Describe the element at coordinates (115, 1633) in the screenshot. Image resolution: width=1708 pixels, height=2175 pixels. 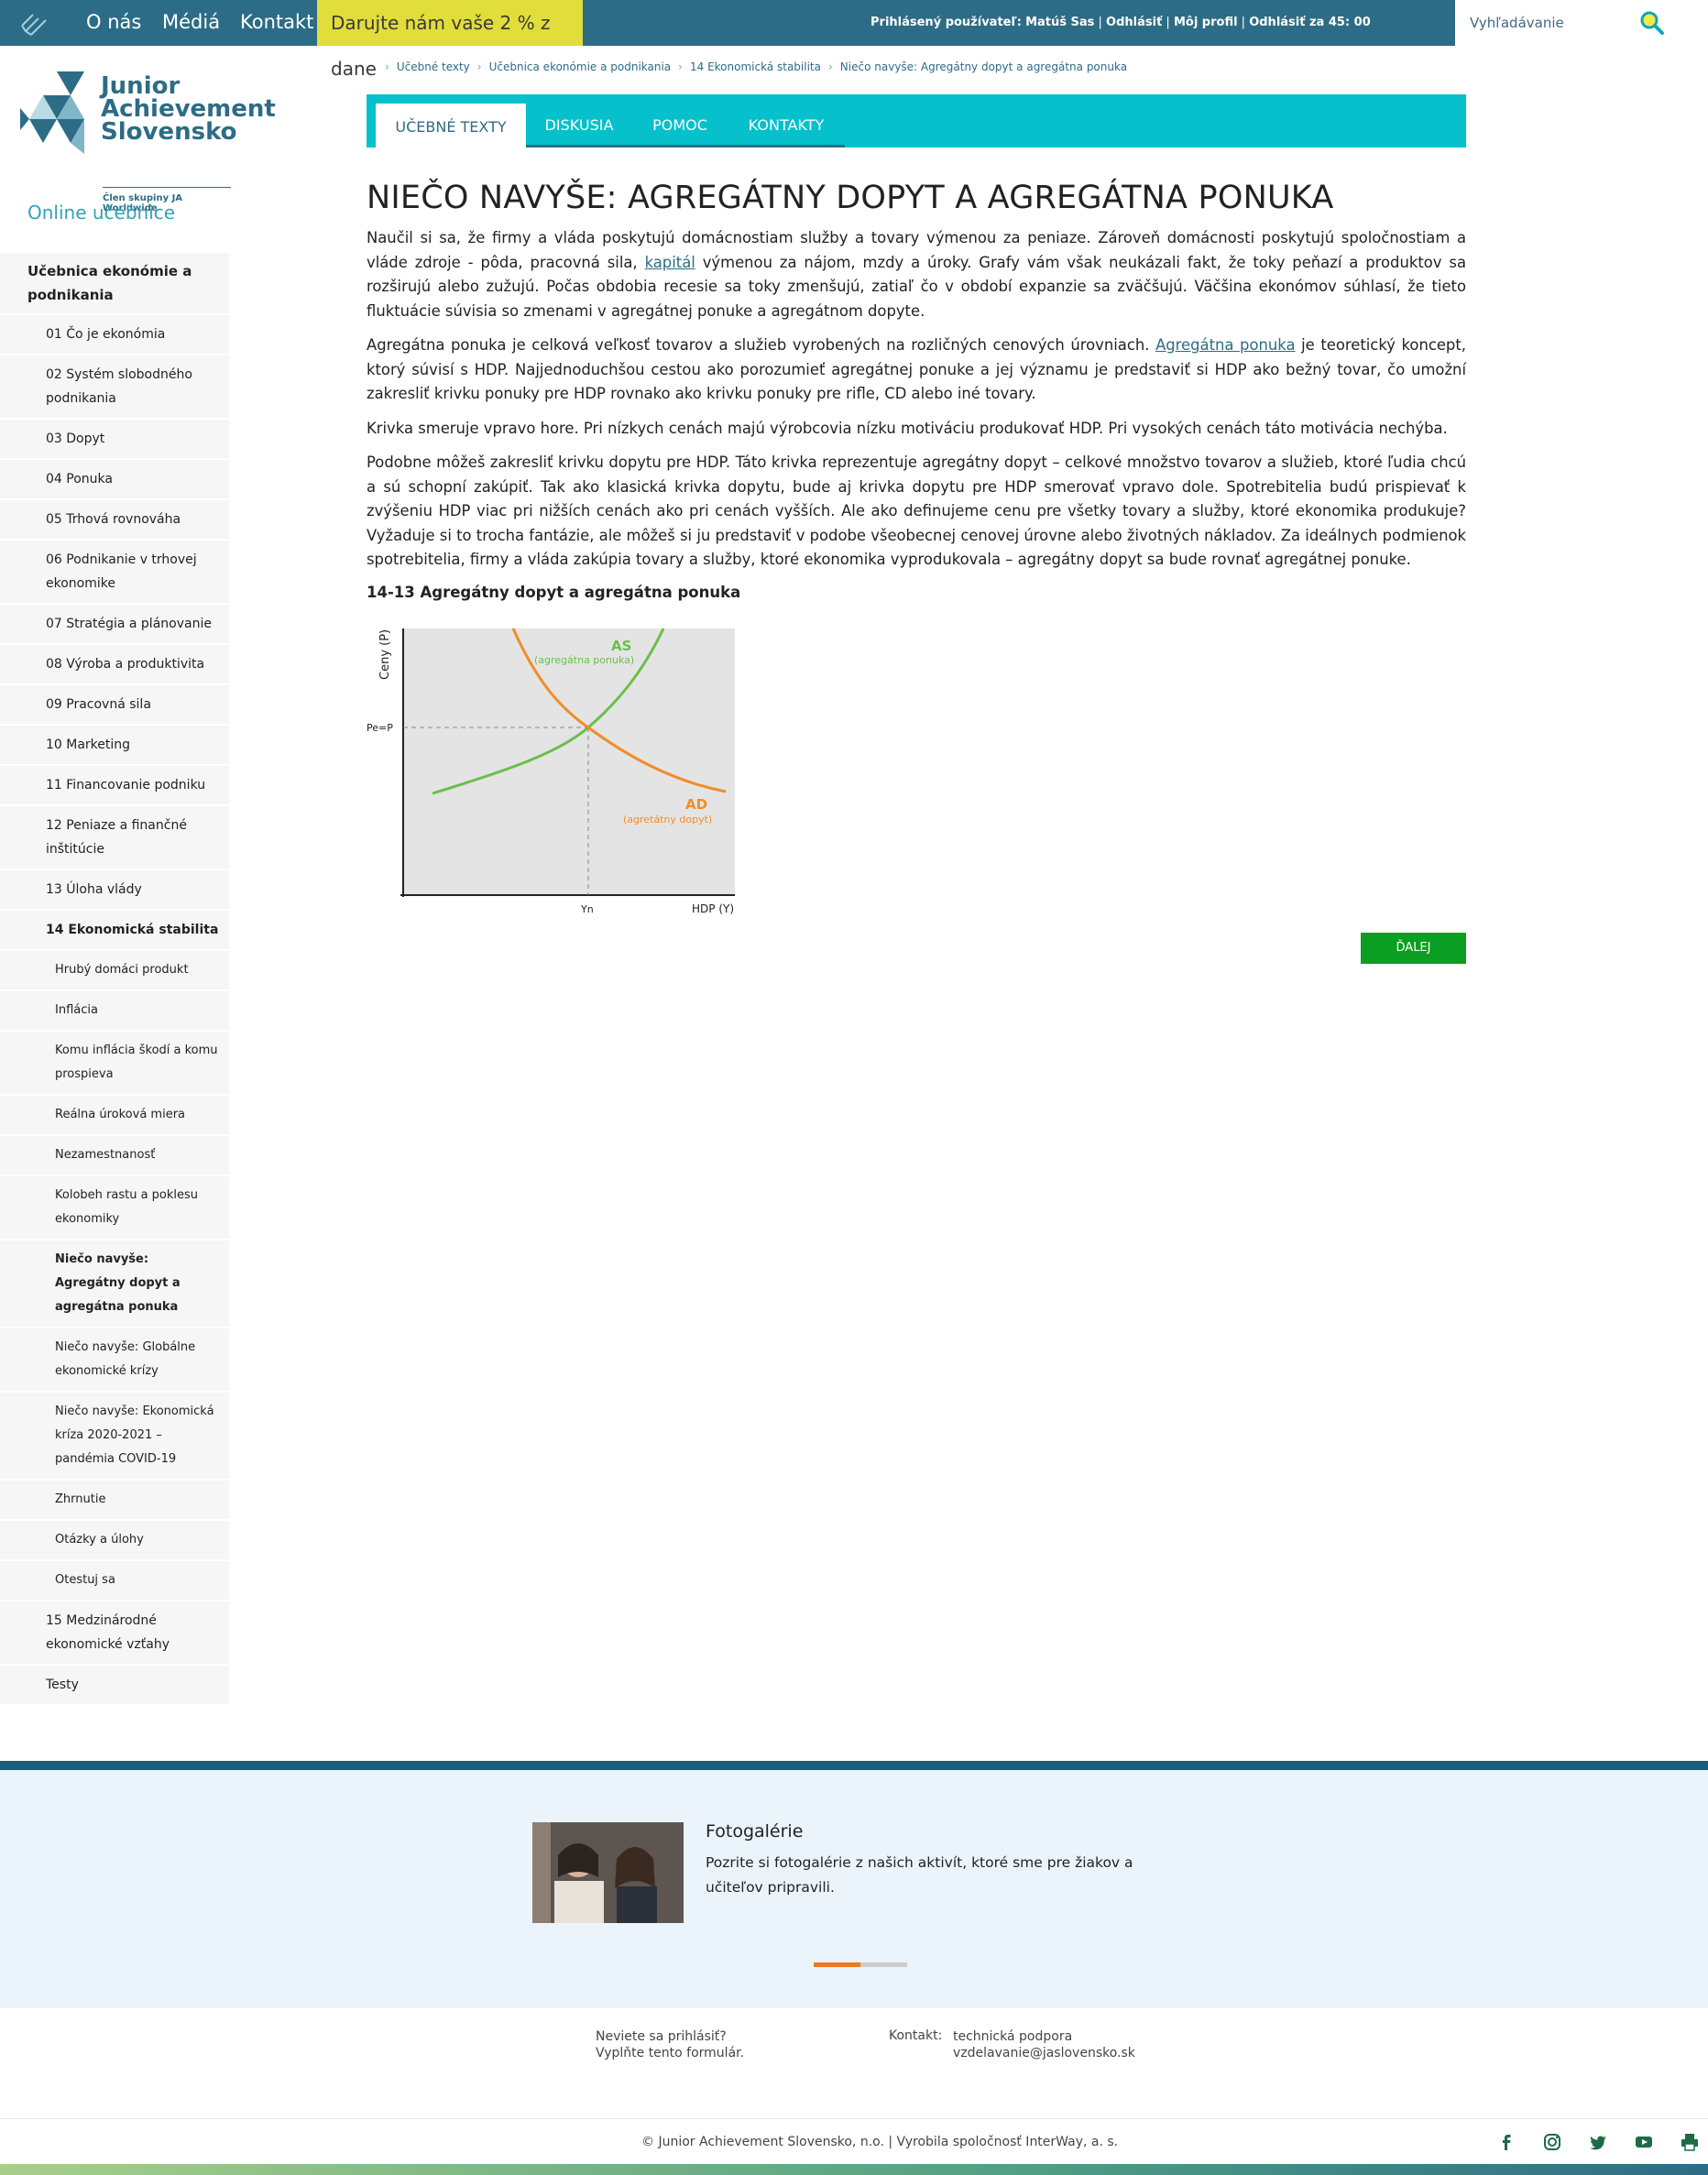
I see `sidebar-item: 15 Medzinárodné ekonomické vzťahy` at that location.